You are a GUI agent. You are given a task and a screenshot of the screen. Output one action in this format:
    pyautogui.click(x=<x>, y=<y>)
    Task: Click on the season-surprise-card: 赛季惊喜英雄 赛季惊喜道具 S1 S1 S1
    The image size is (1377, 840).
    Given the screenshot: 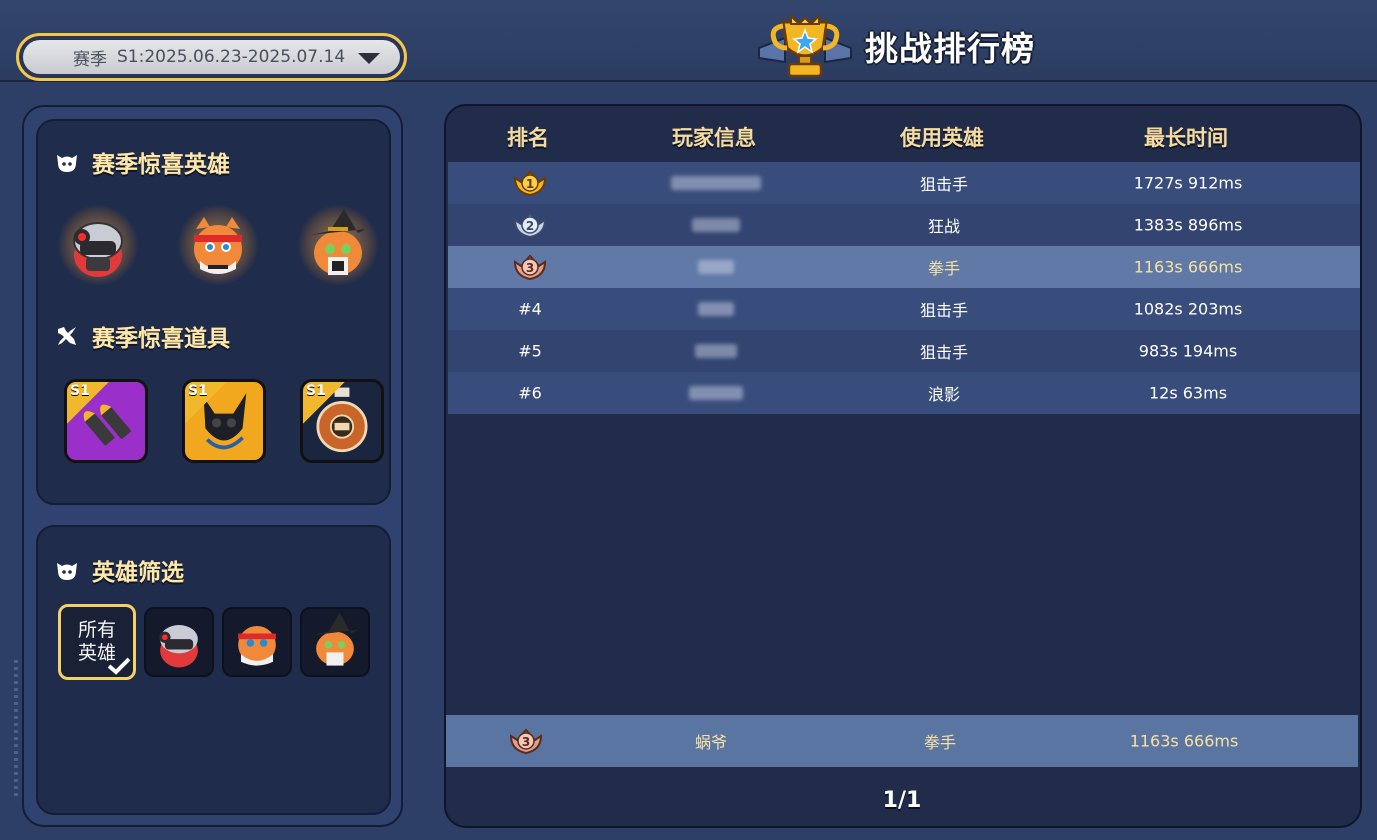 What is the action you would take?
    pyautogui.click(x=213, y=312)
    